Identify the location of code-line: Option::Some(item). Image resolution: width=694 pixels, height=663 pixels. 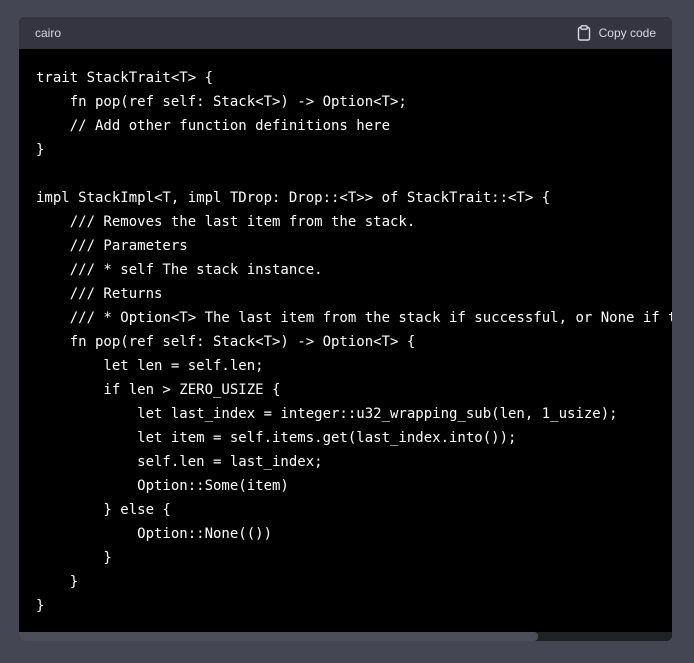
(162, 486).